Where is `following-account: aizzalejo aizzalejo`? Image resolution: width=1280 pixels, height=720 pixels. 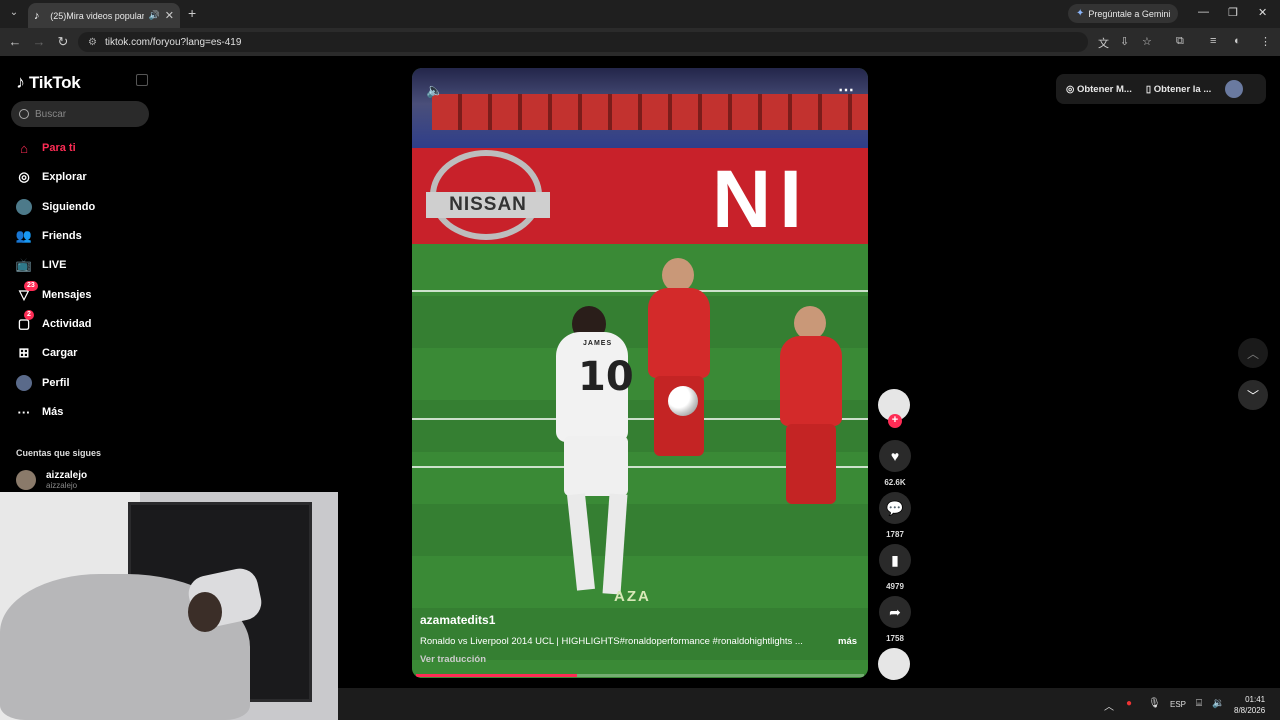
following-account: aizzalejo aizzalejo is located at coordinates (51, 480).